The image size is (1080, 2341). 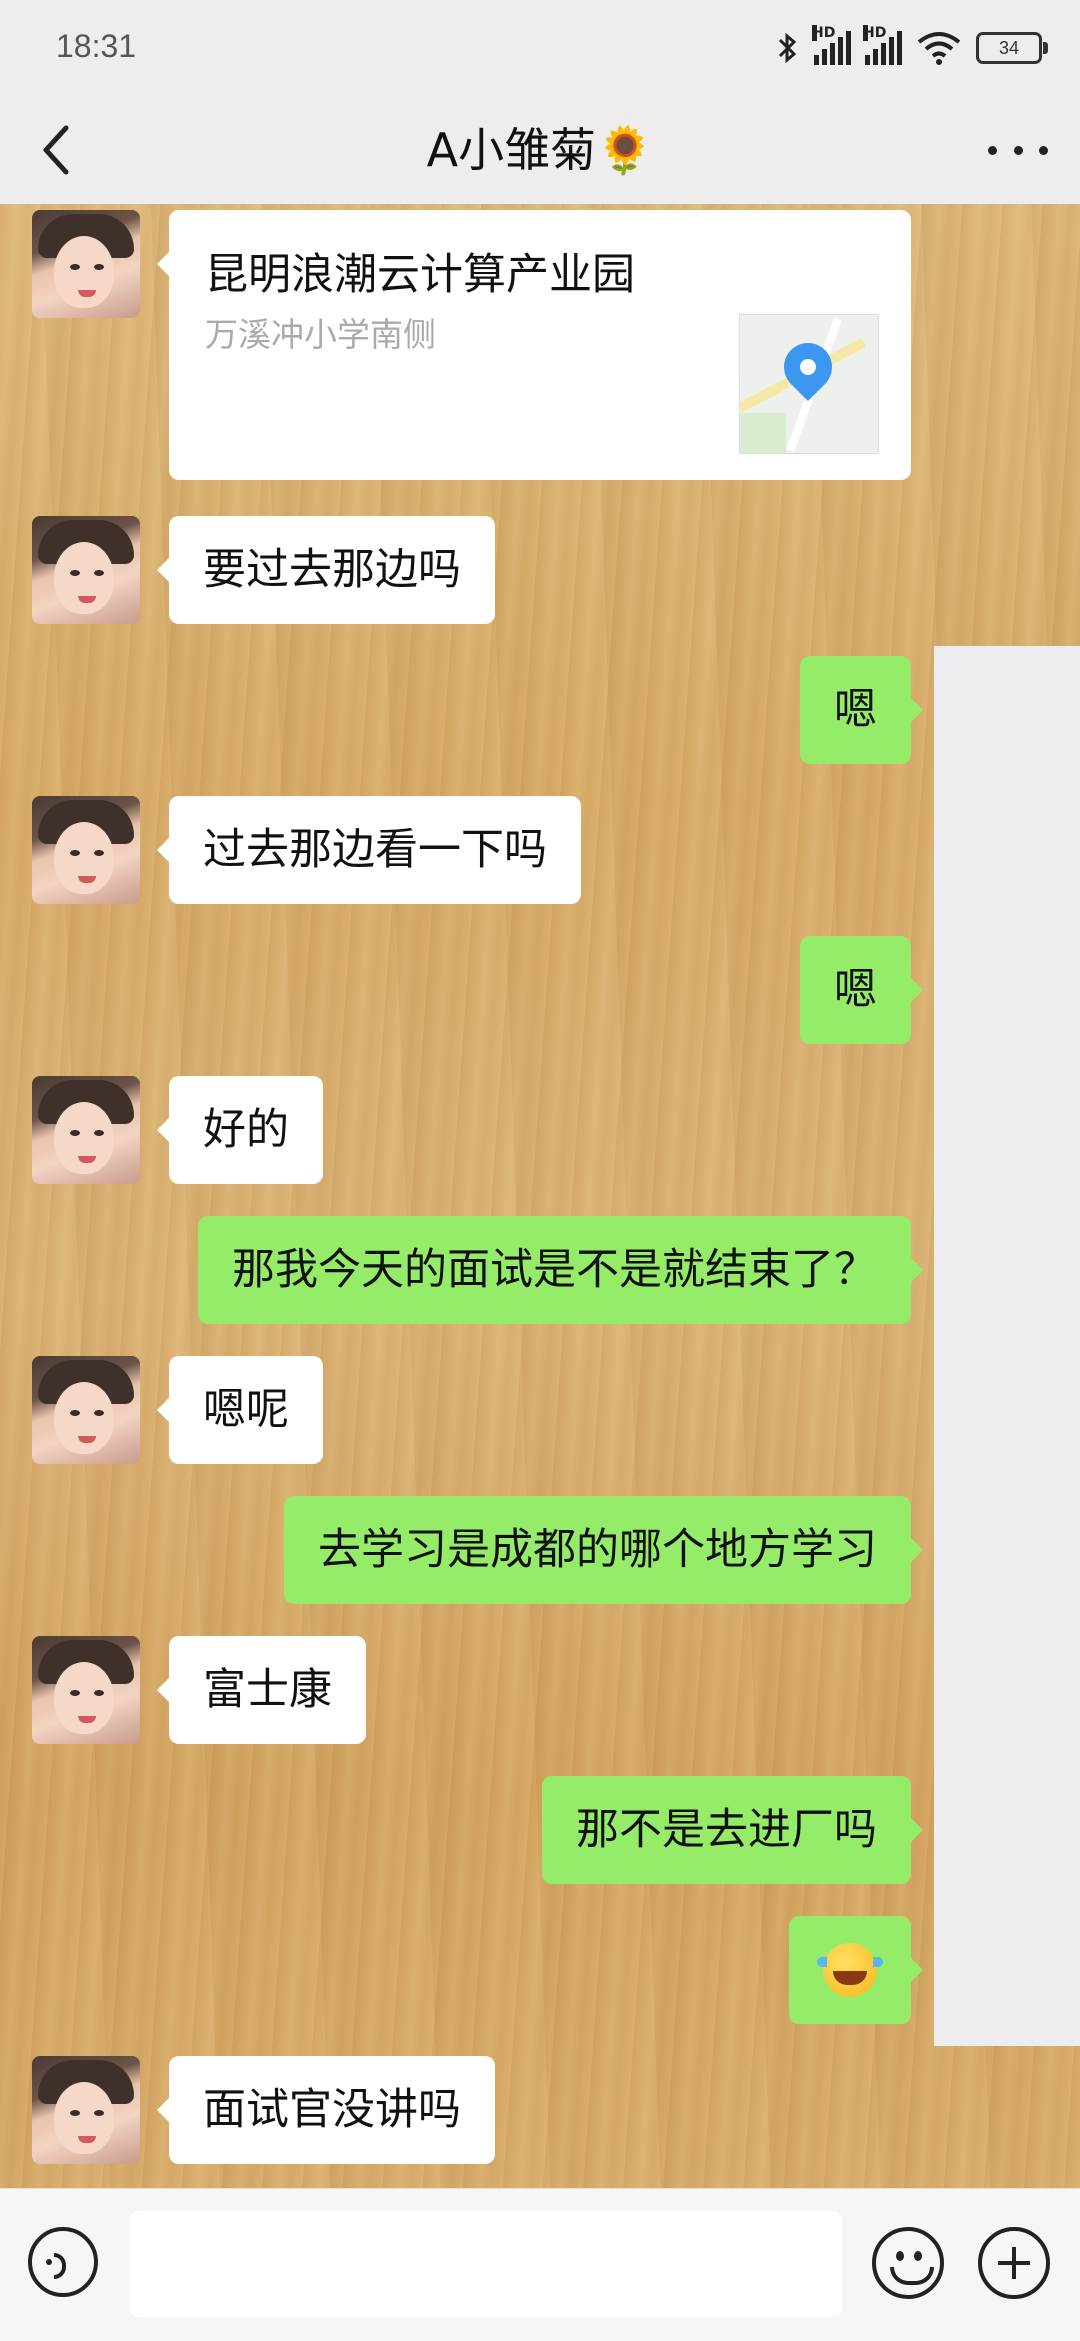 What do you see at coordinates (1018, 150) in the screenshot?
I see `more-options-icon` at bounding box center [1018, 150].